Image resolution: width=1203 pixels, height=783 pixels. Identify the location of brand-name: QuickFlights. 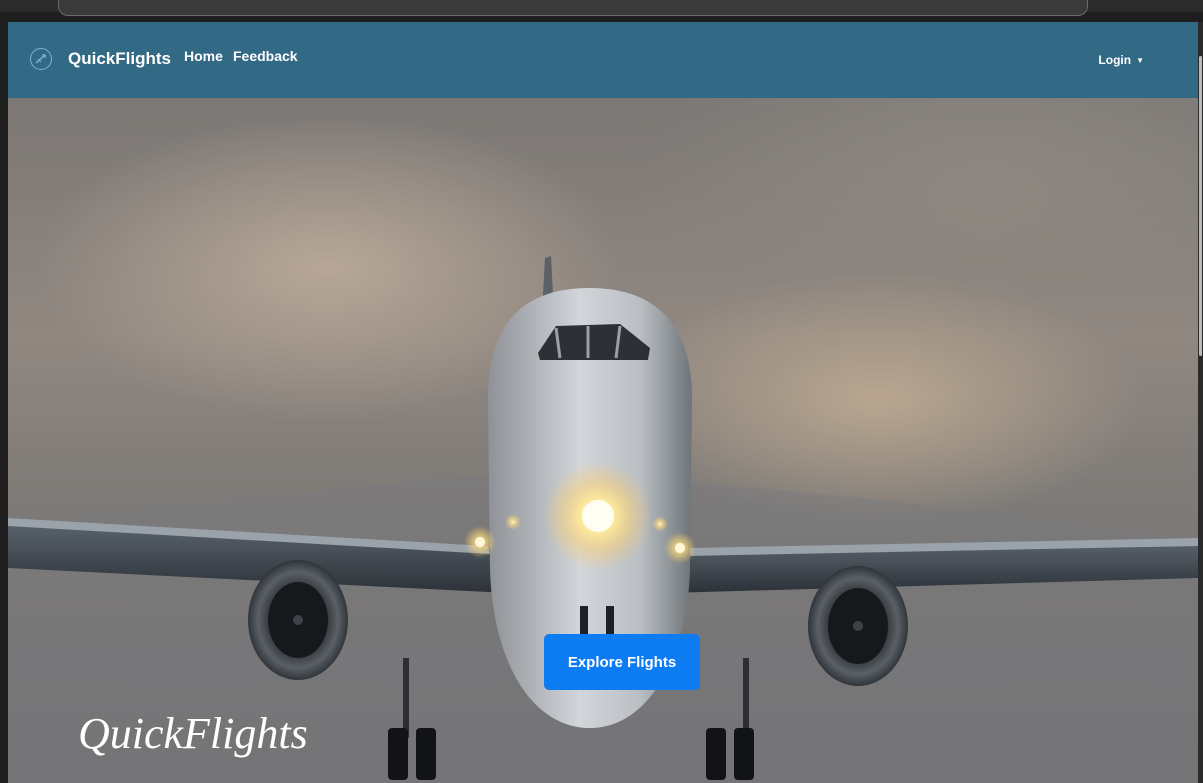
(119, 59).